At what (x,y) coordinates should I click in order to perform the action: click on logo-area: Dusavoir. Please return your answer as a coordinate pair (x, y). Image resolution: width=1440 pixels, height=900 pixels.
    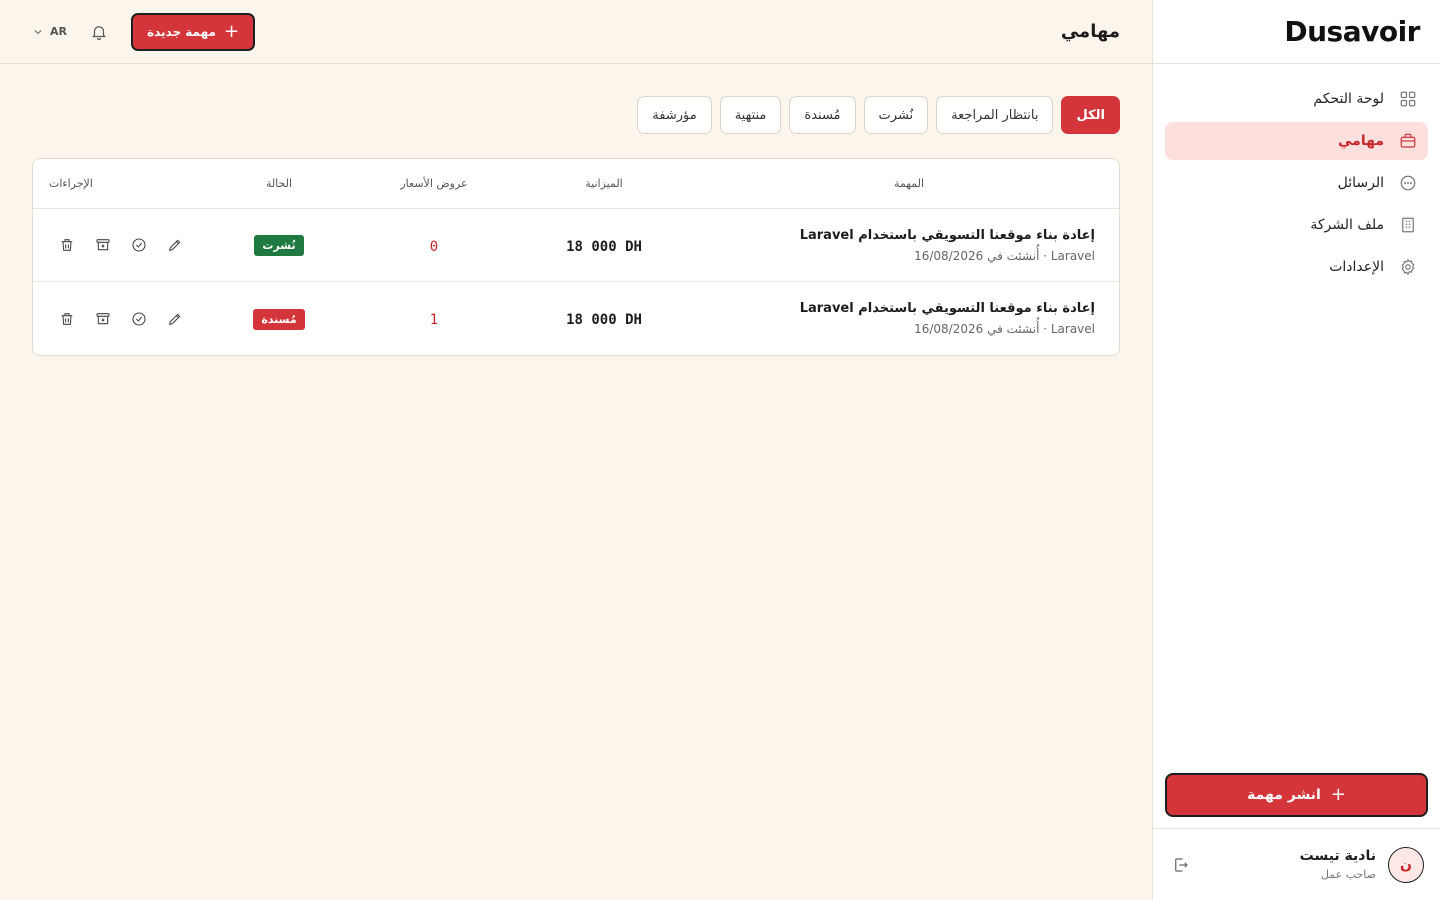
    Looking at the image, I should click on (1296, 32).